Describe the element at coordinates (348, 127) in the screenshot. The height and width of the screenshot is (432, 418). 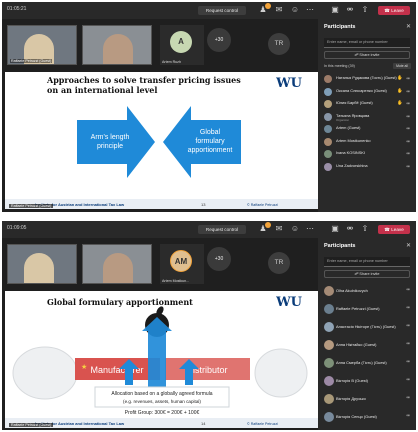
I see `participant-name: Artem (Guest)` at that location.